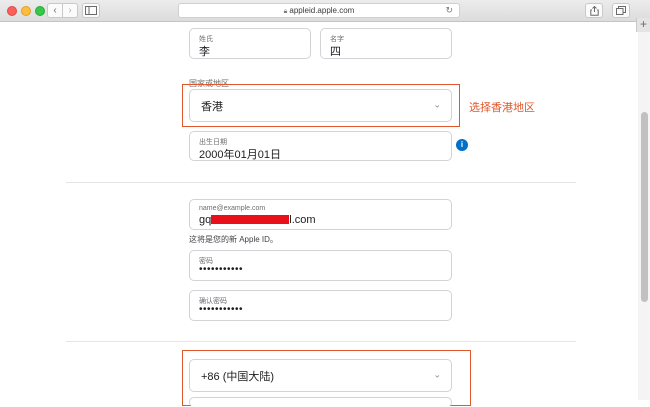 The width and height of the screenshot is (650, 407). I want to click on email-value: gq l.com, so click(257, 220).